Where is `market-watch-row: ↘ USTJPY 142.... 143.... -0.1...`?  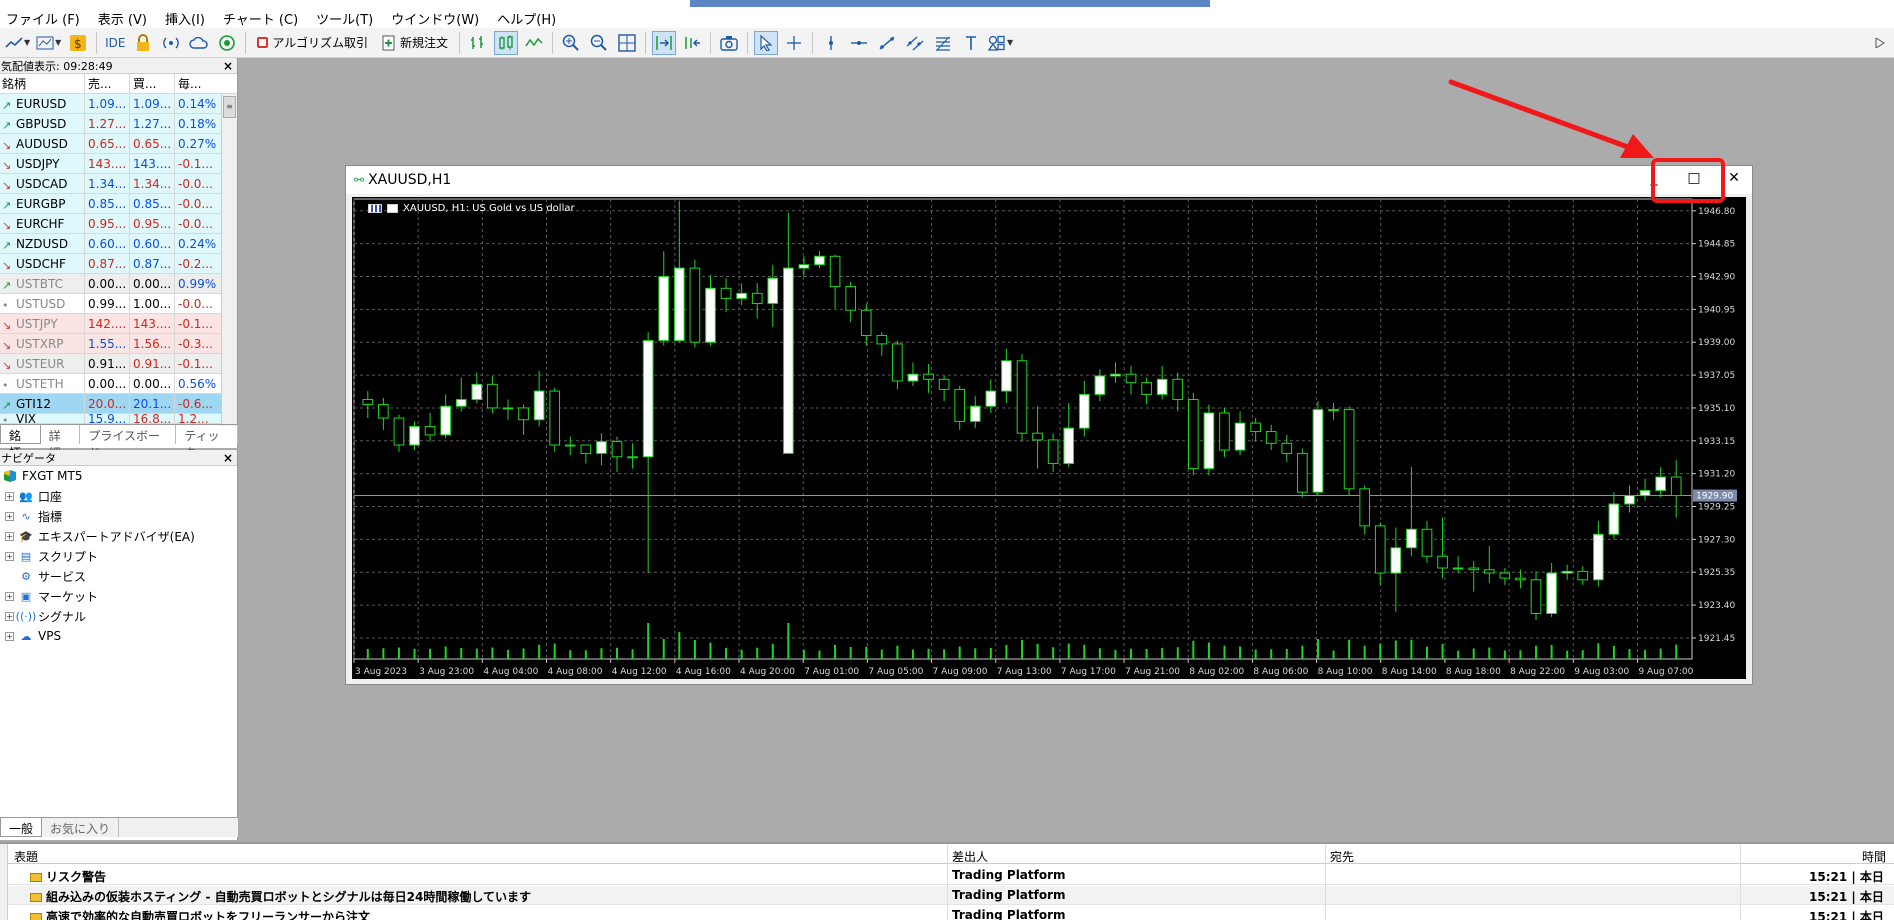
market-watch-row: ↘ USTJPY 142.... 143.... -0.1... is located at coordinates (118, 324).